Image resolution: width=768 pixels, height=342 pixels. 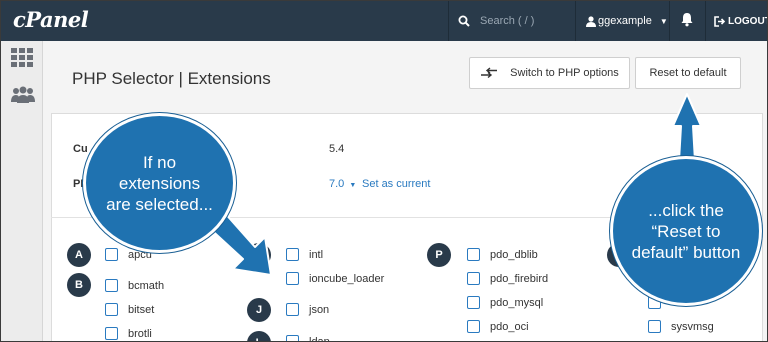 What do you see at coordinates (686, 231) in the screenshot?
I see `callout-bubble-right: ...click the “Reset to default” button` at bounding box center [686, 231].